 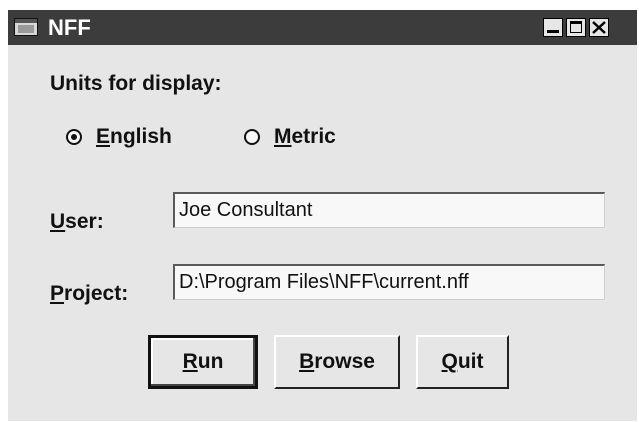 What do you see at coordinates (252, 137) in the screenshot?
I see `radio-unselected-icon` at bounding box center [252, 137].